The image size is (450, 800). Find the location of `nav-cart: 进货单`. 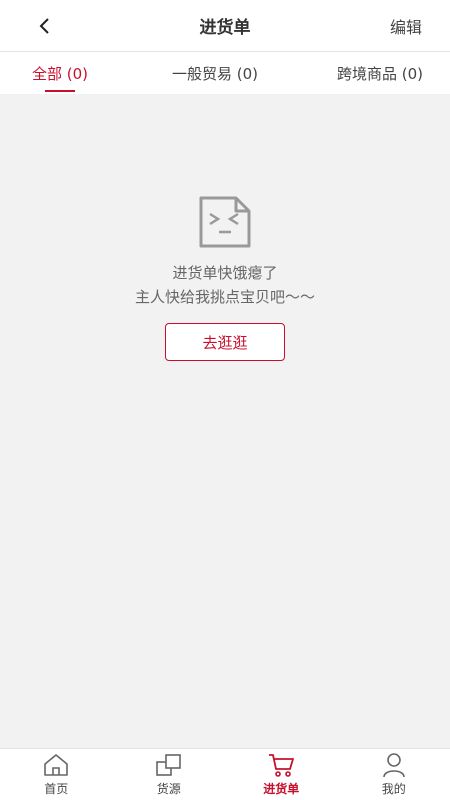

nav-cart: 进货单 is located at coordinates (281, 774).